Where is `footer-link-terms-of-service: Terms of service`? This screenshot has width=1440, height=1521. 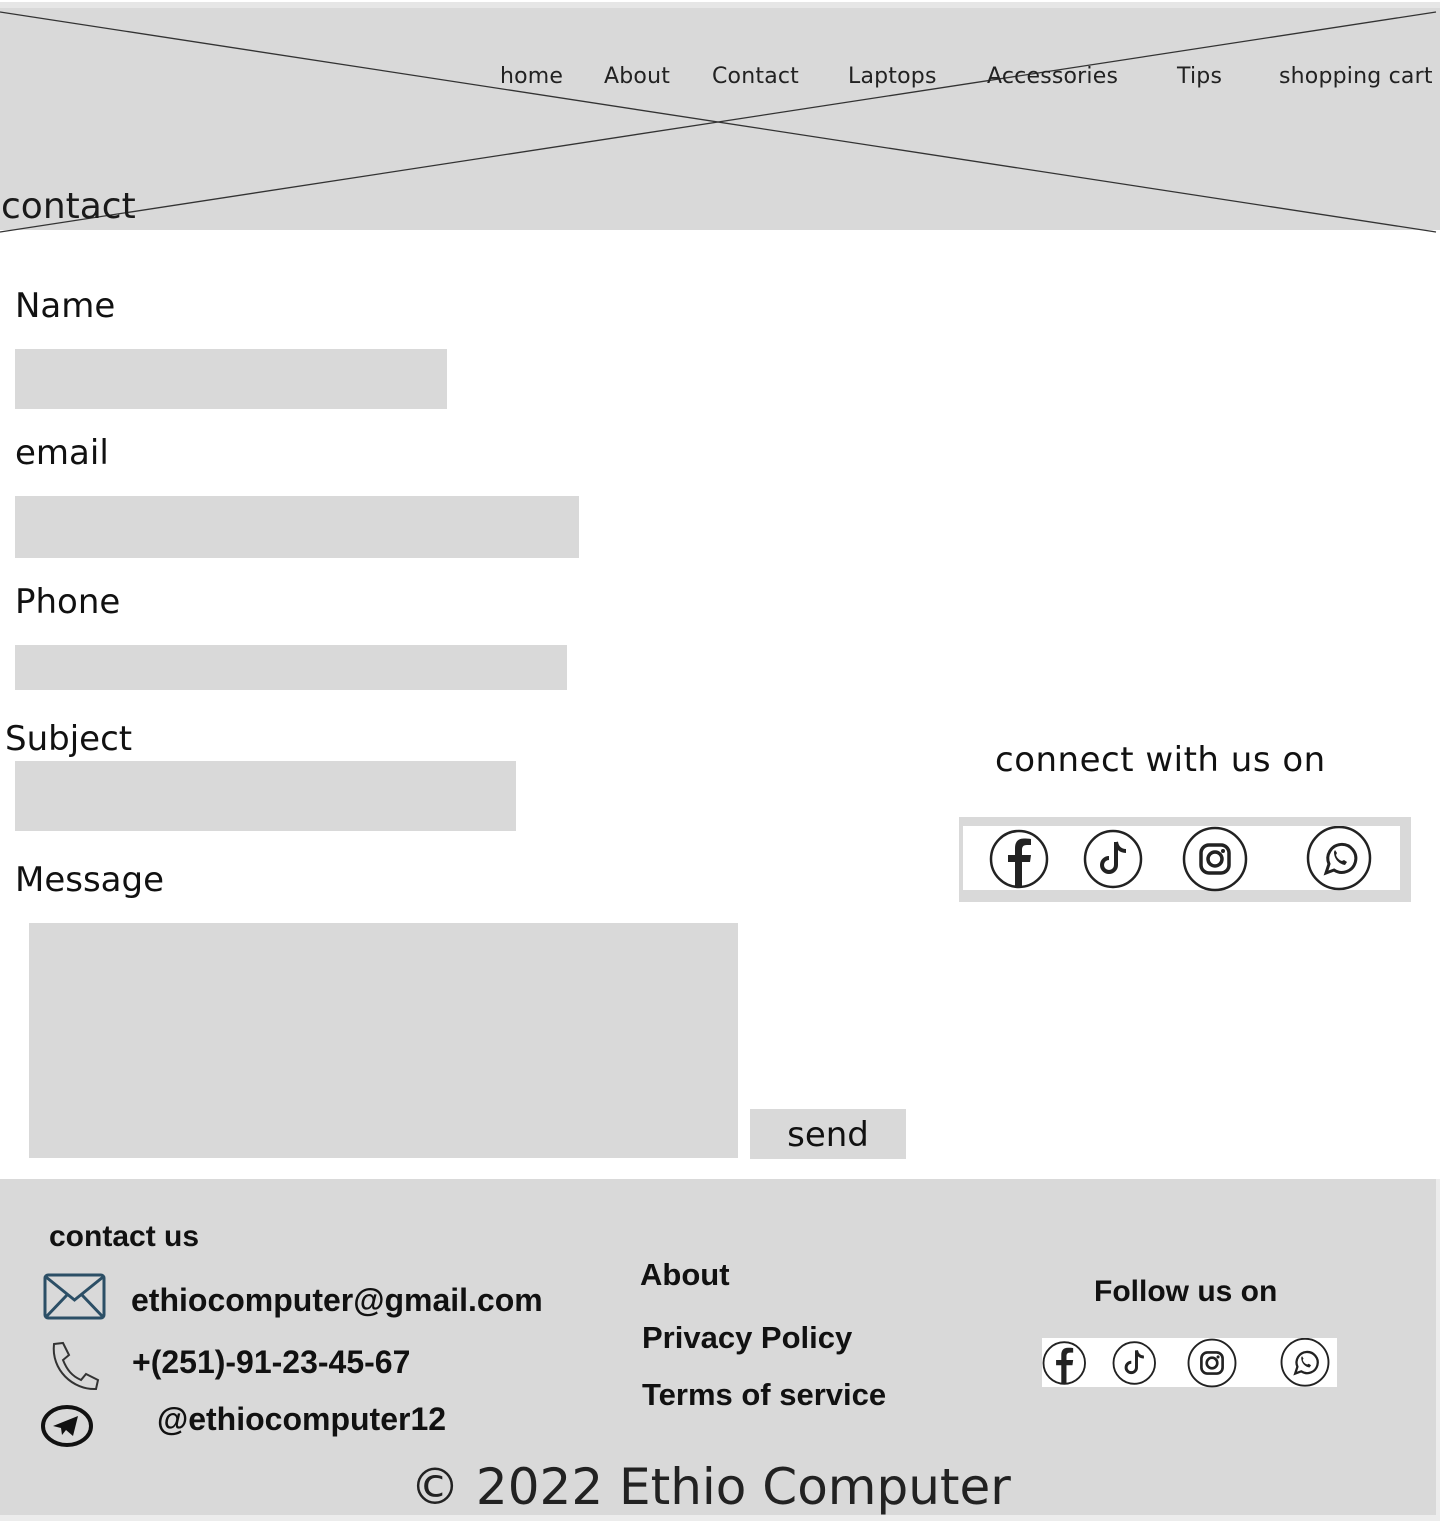 footer-link-terms-of-service: Terms of service is located at coordinates (764, 1395).